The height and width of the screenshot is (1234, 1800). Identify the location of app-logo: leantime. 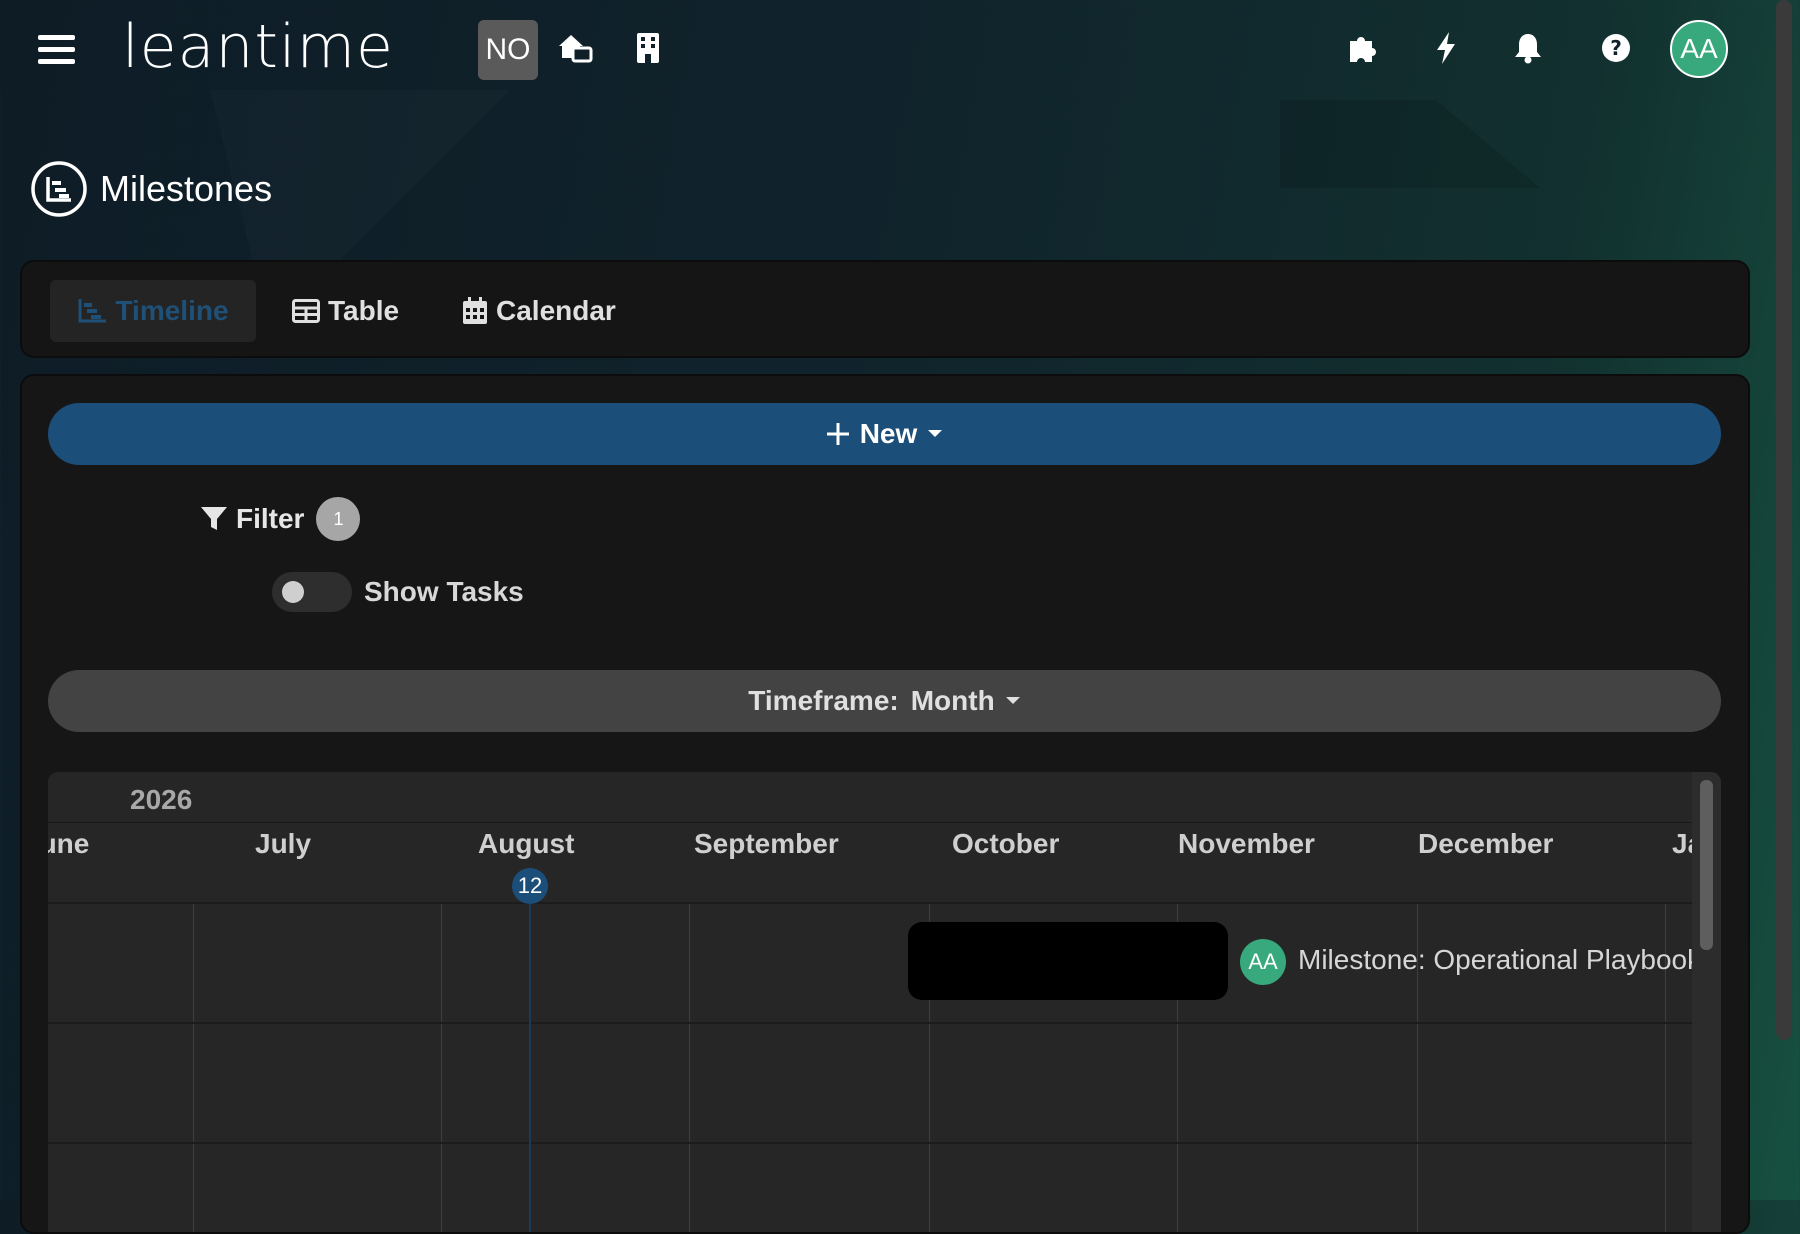
(258, 47).